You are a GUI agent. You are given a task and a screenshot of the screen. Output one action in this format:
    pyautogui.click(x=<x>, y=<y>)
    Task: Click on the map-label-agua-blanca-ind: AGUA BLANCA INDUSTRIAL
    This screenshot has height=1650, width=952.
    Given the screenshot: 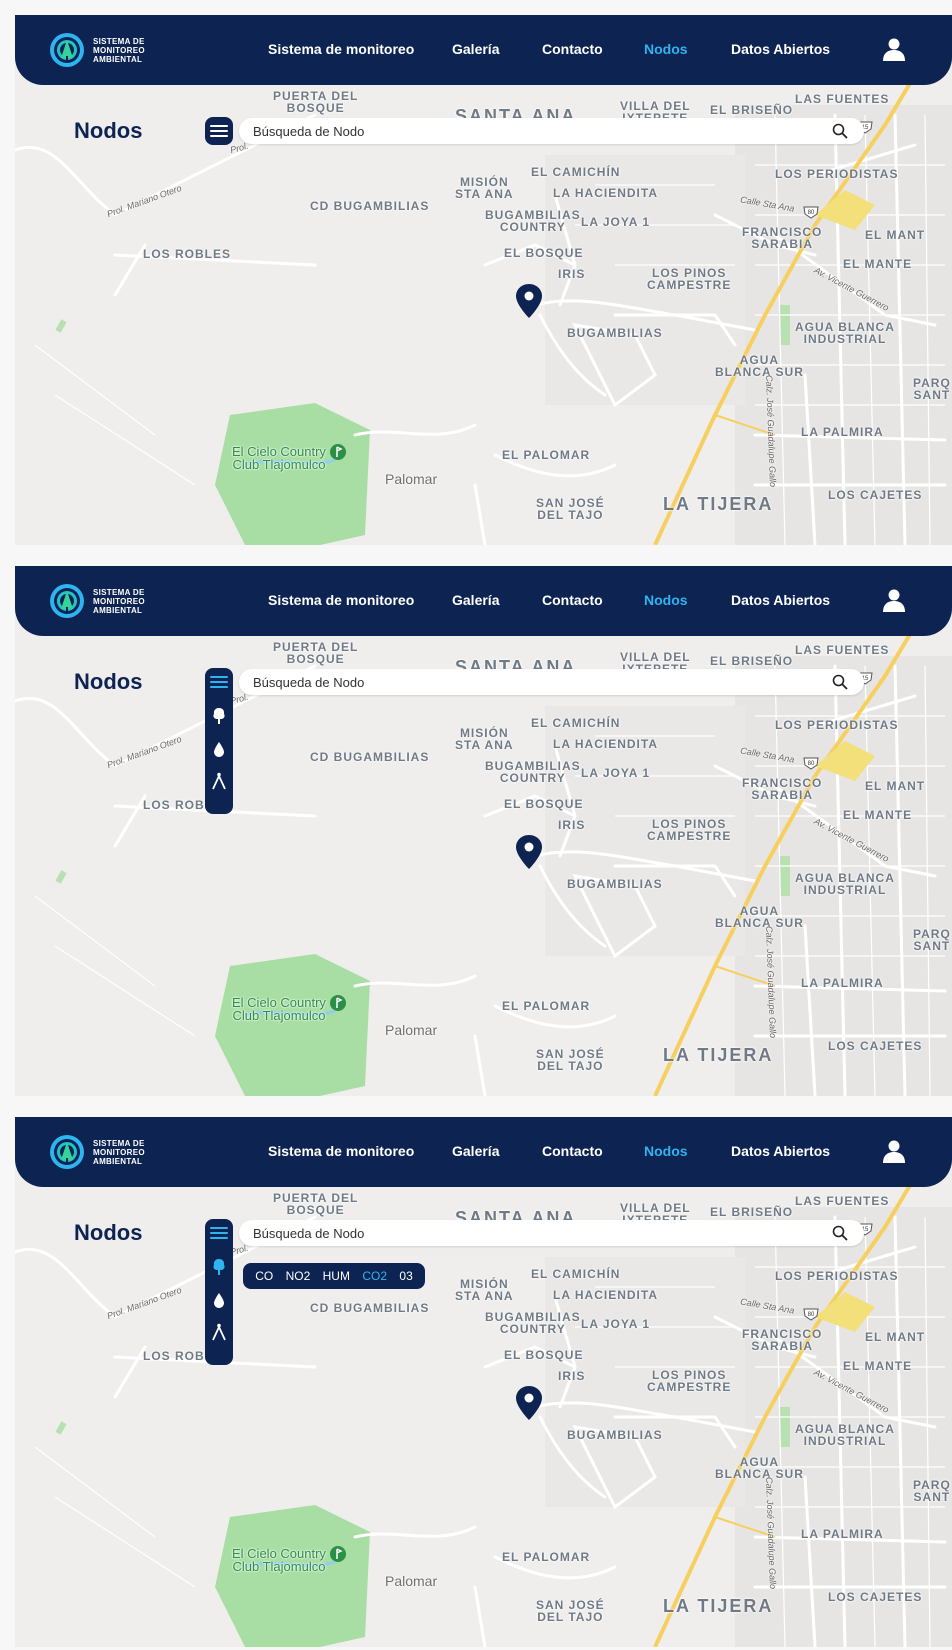 What is the action you would take?
    pyautogui.click(x=845, y=333)
    